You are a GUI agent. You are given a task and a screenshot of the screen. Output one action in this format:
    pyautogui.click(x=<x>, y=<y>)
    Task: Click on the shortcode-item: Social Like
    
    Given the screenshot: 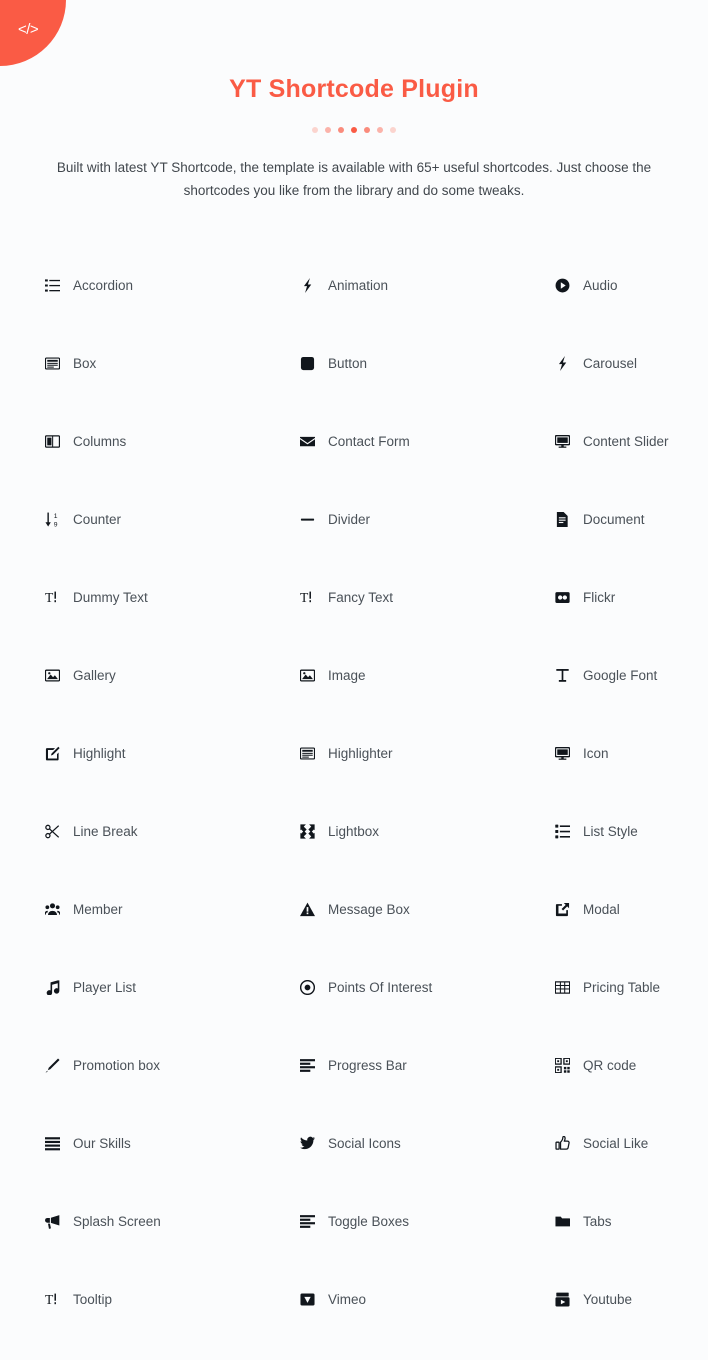 What is the action you would take?
    pyautogui.click(x=611, y=1143)
    